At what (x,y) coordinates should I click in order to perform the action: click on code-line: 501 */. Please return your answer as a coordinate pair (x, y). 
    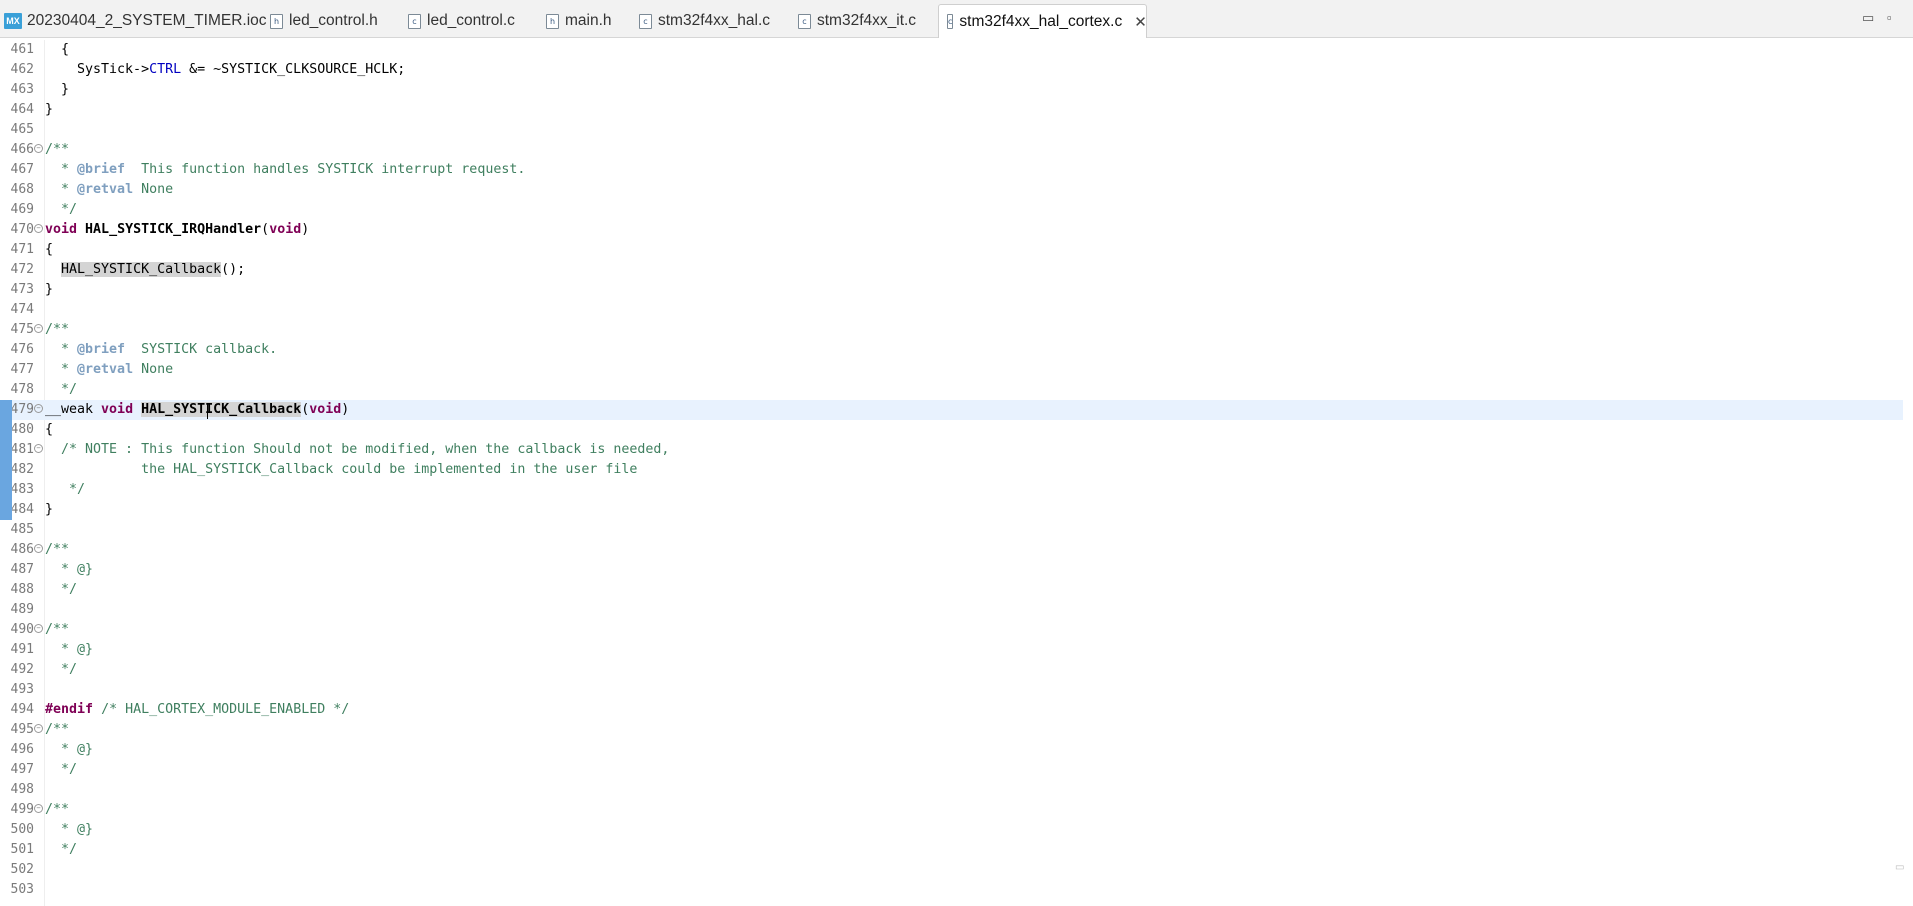
    Looking at the image, I should click on (951, 850).